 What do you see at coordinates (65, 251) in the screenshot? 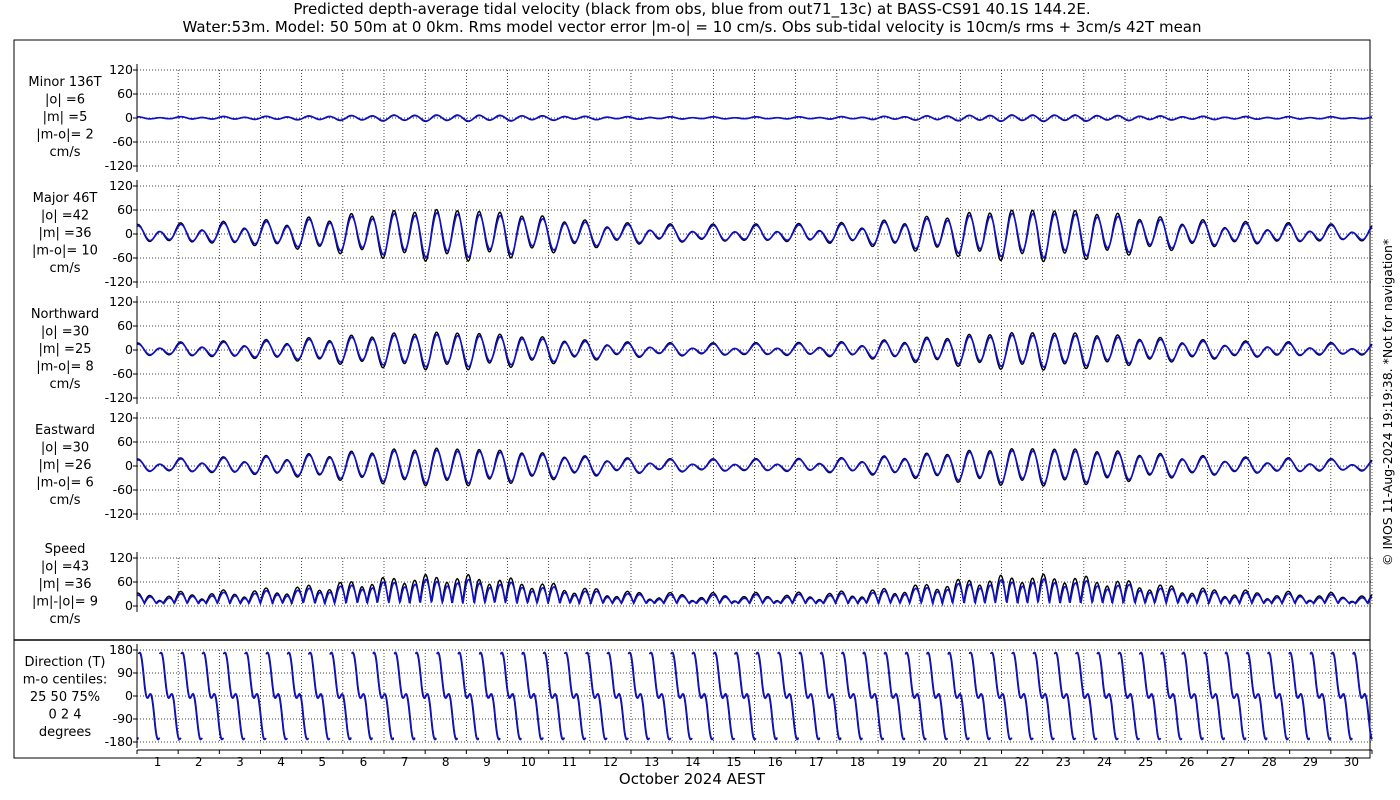
I see `panel-label-major-3: |m-o|= 10` at bounding box center [65, 251].